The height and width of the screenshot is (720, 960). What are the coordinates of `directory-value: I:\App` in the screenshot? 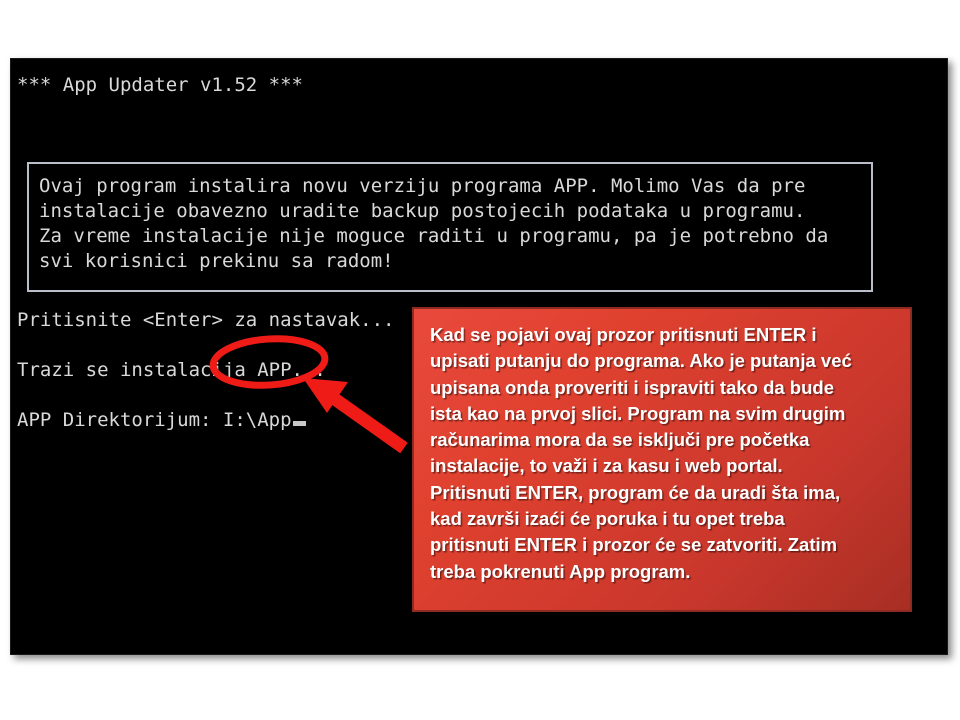 It's located at (257, 420).